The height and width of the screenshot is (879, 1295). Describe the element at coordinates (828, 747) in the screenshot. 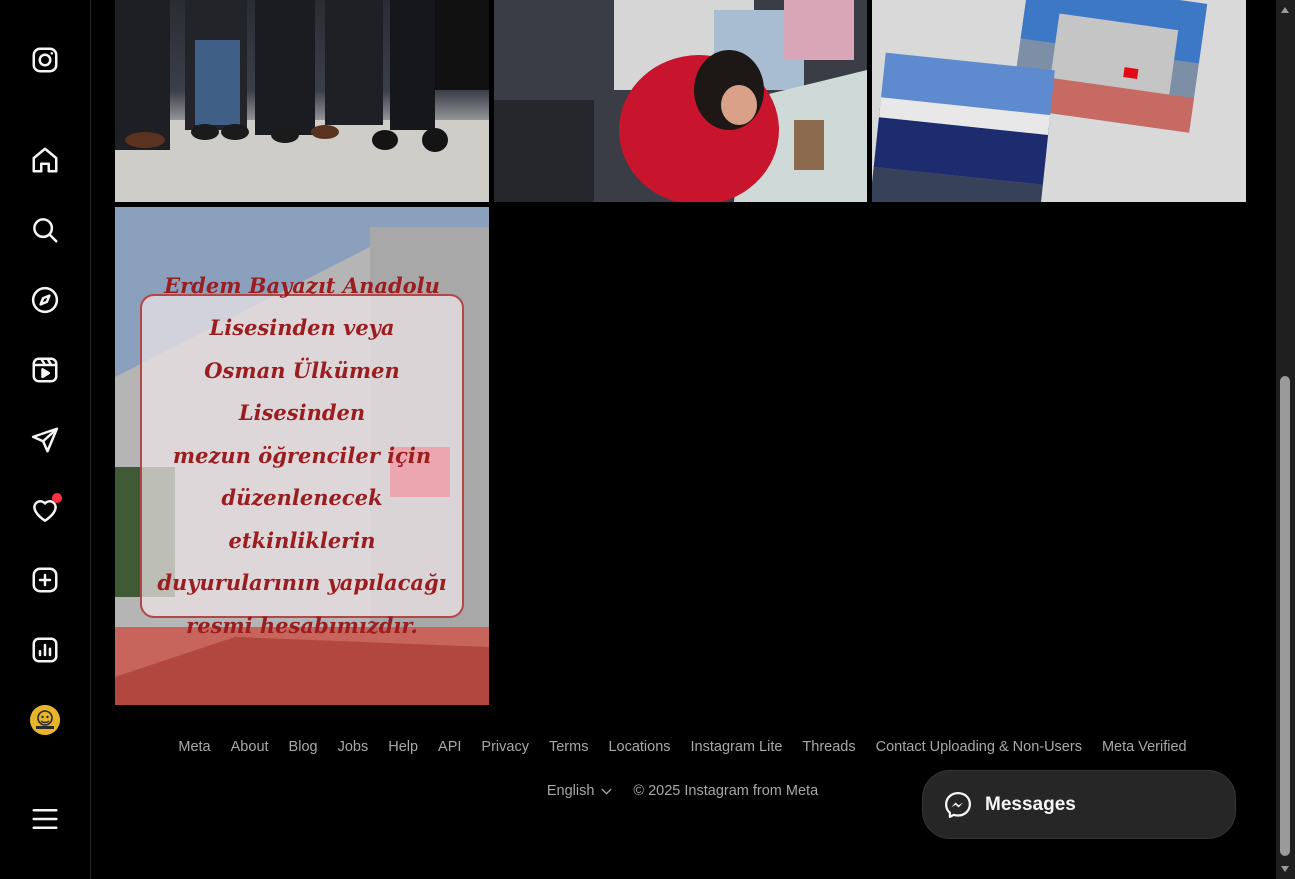

I see `footer-link-threads: Threads` at that location.